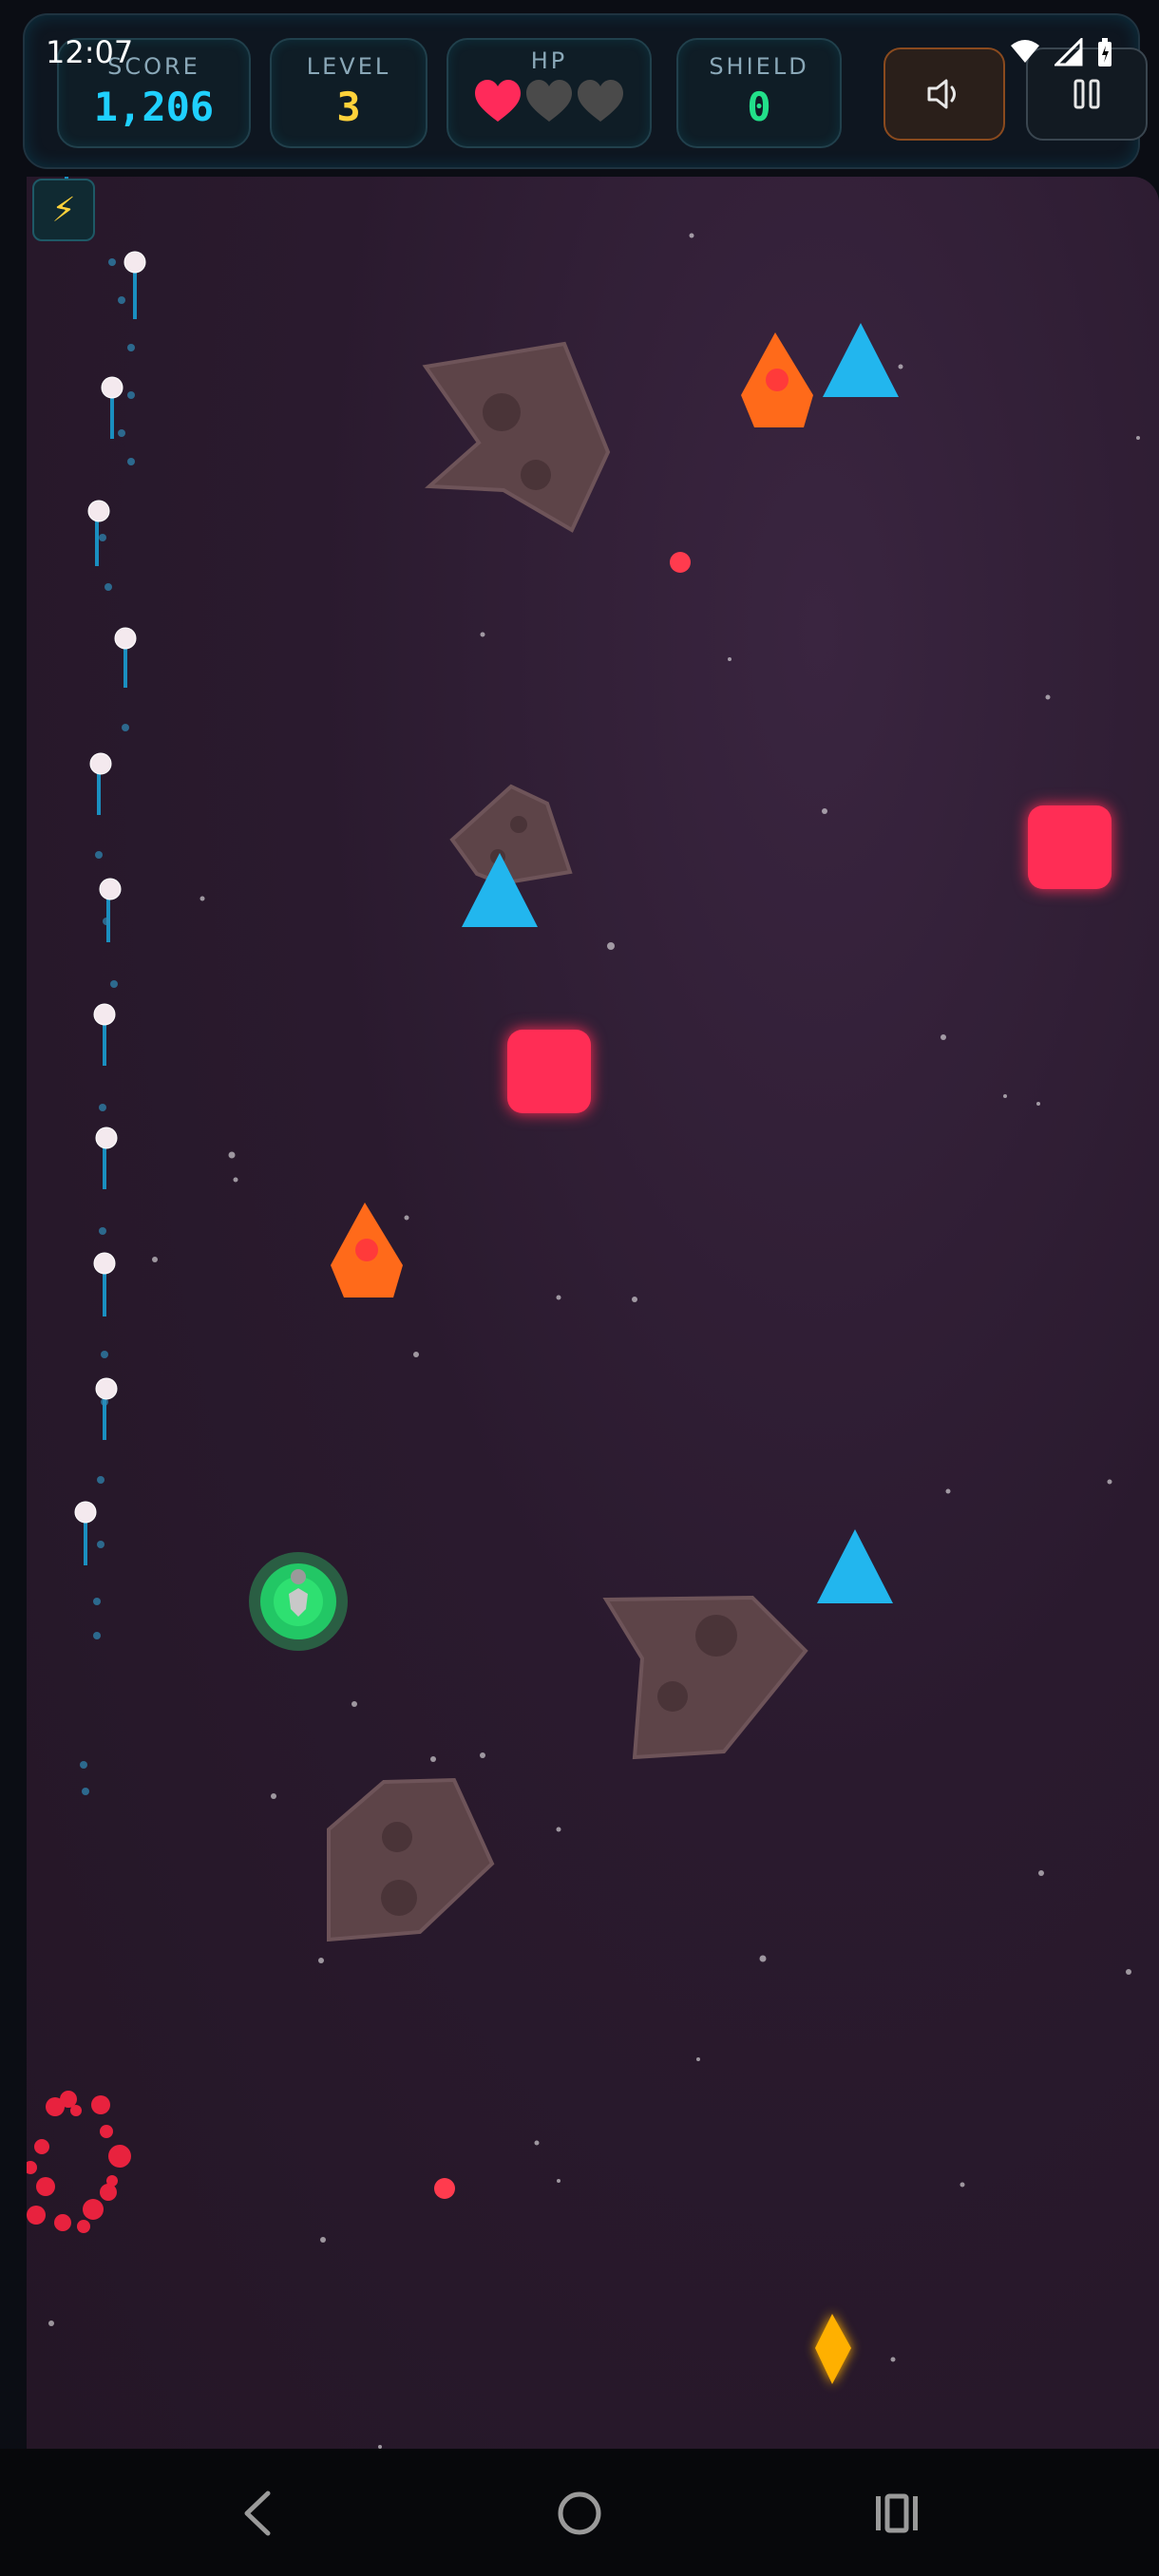  I want to click on bullet-trail, so click(105, 986).